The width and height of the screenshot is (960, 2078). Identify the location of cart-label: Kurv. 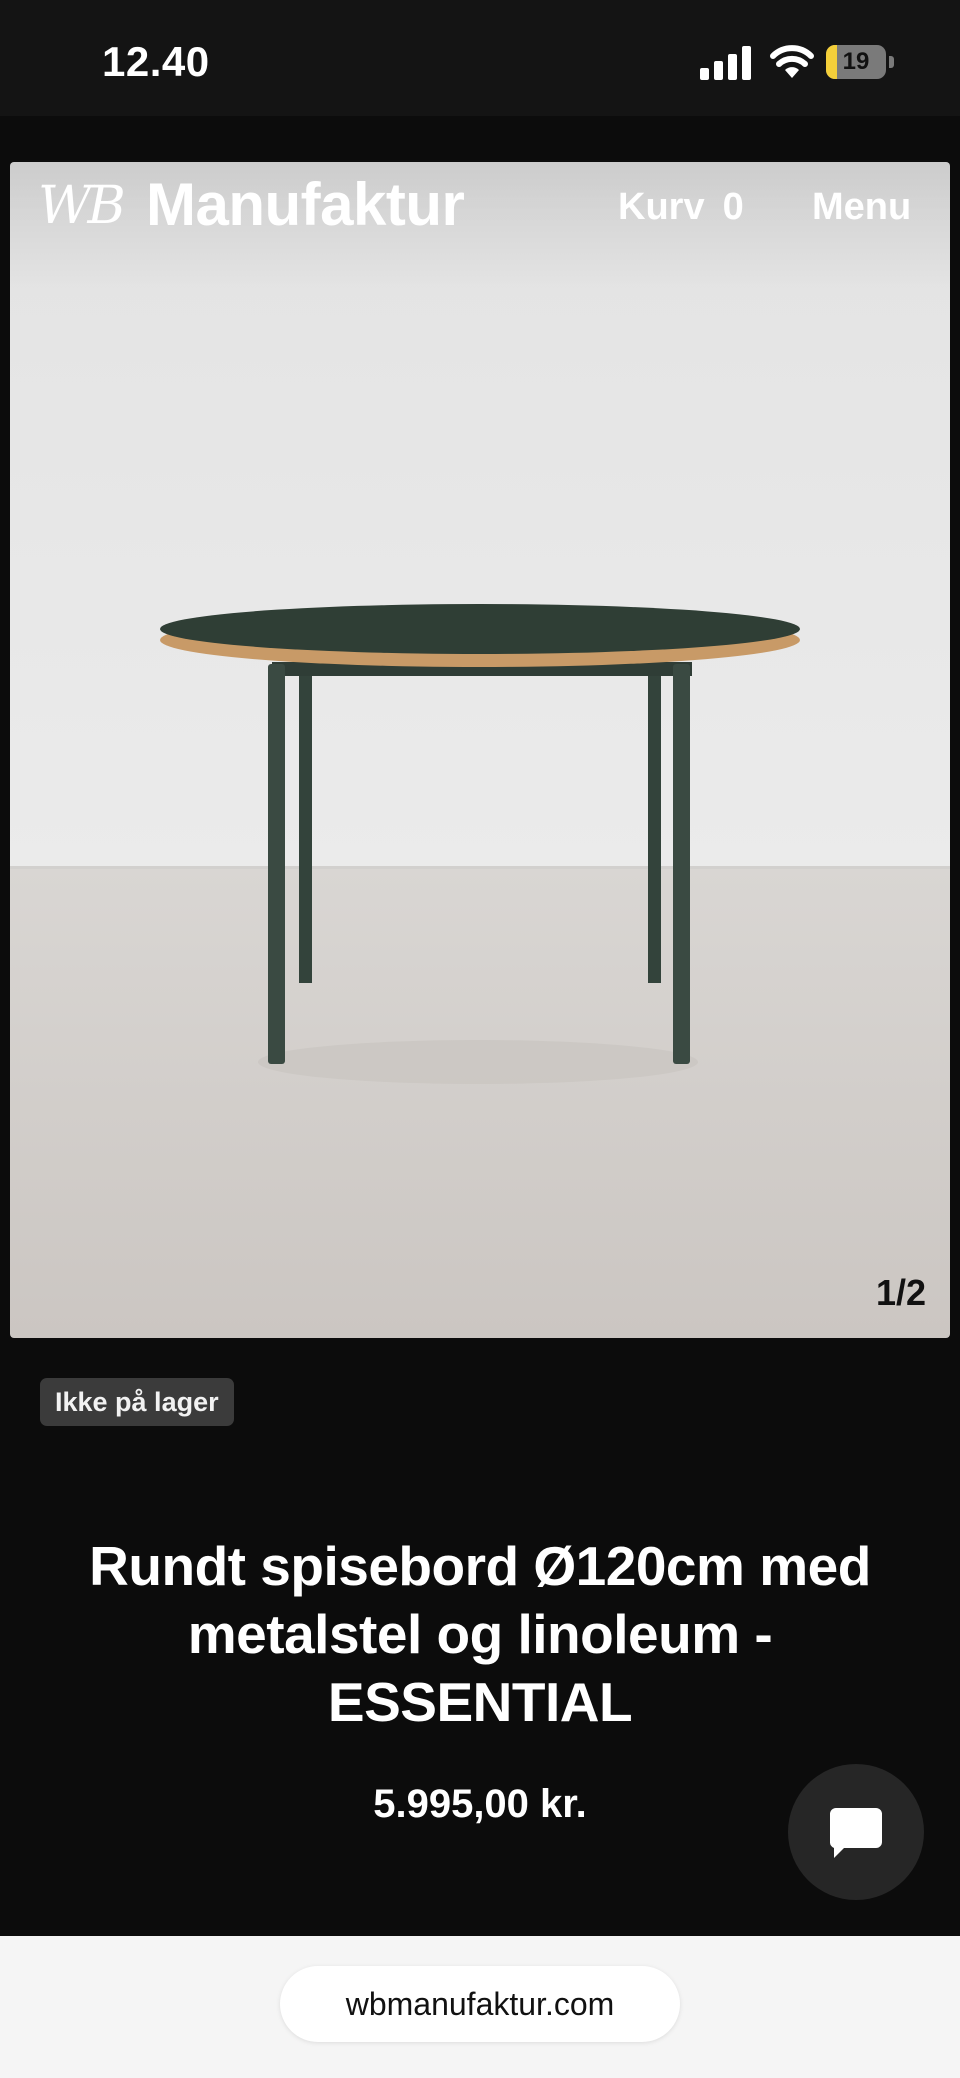
(661, 207).